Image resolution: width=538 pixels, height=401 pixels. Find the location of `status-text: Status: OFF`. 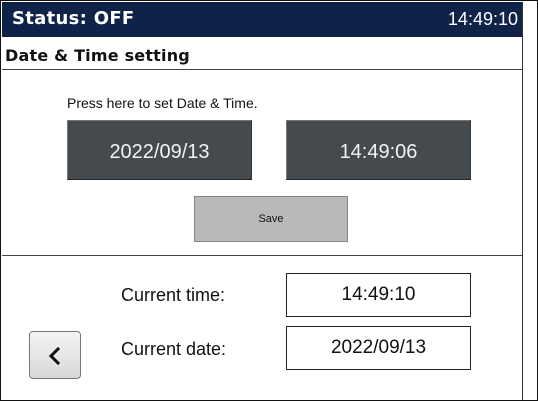

status-text: Status: OFF is located at coordinates (73, 18).